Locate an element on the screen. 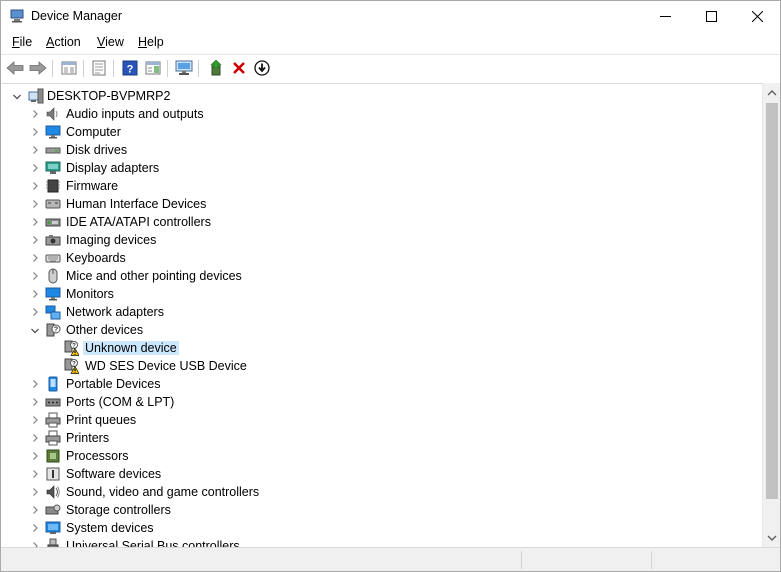 Image resolution: width=781 pixels, height=572 pixels. tree-item-label: Unknown device is located at coordinates (131, 348).